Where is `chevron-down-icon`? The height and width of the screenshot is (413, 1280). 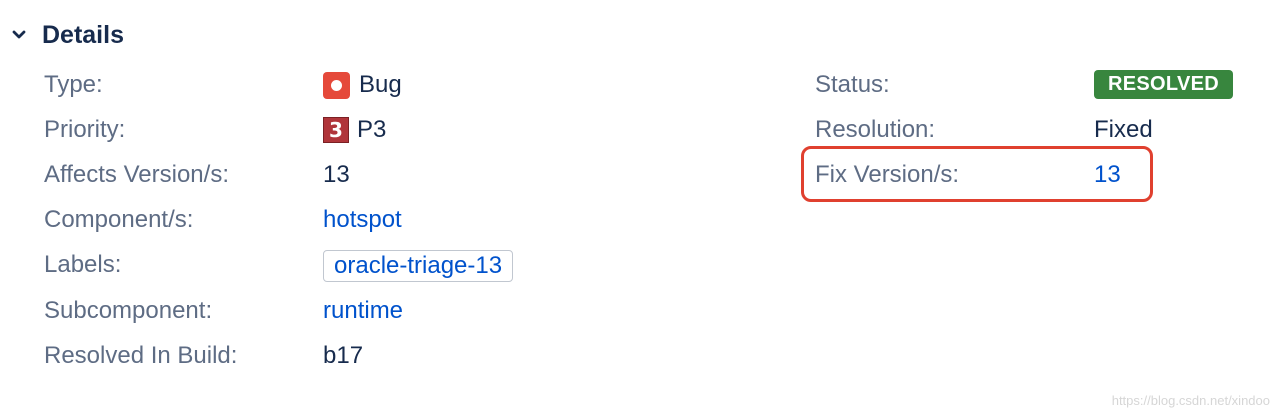
chevron-down-icon is located at coordinates (19, 35).